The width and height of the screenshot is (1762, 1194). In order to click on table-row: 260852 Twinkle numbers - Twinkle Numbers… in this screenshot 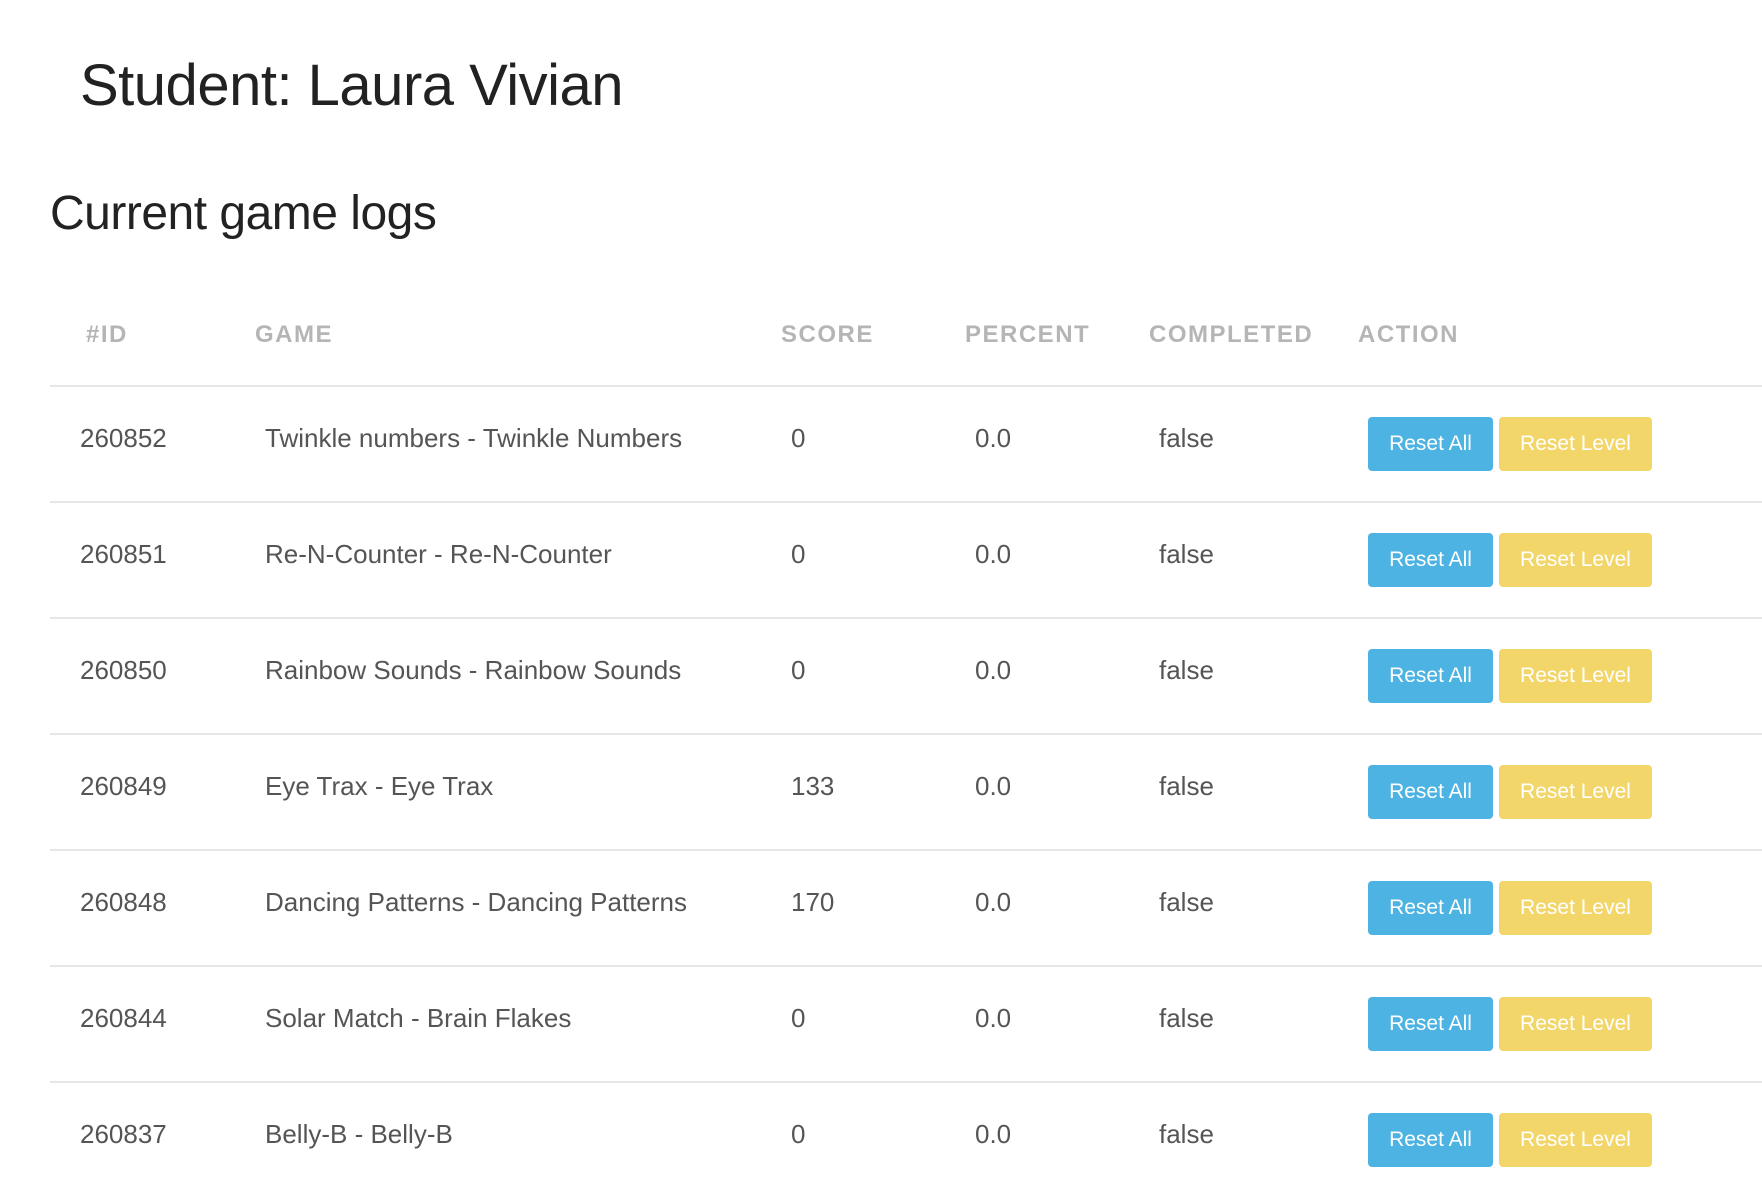, I will do `click(906, 444)`.